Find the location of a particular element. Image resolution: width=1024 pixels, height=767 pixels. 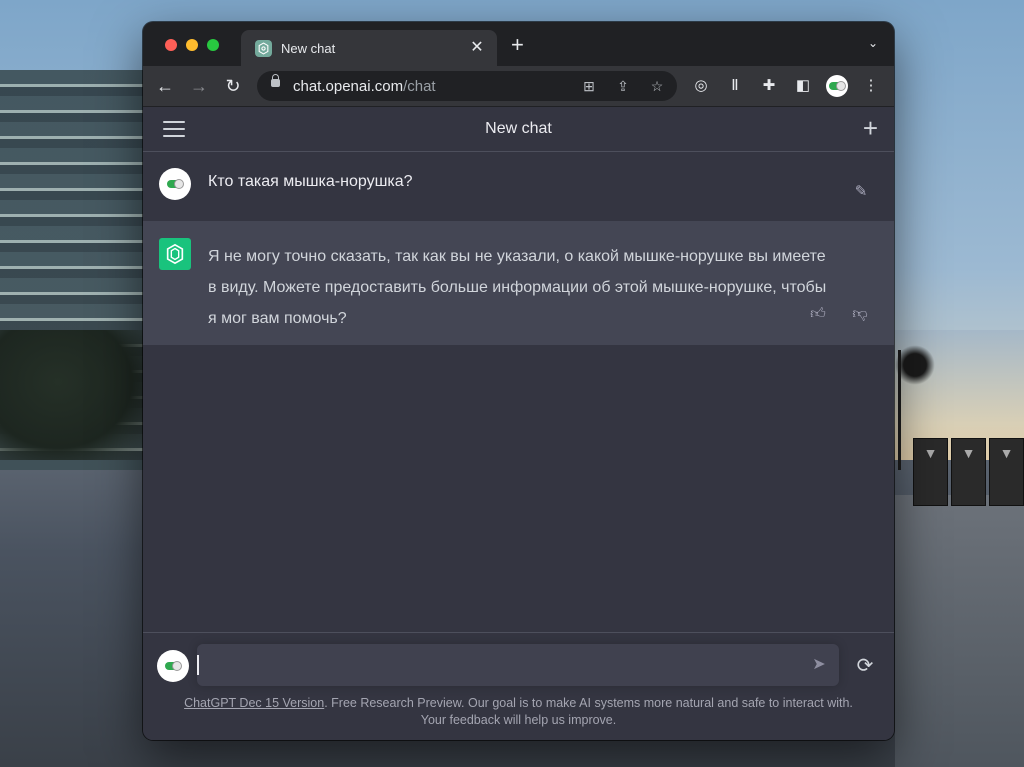

close-window-button is located at coordinates (171, 45).